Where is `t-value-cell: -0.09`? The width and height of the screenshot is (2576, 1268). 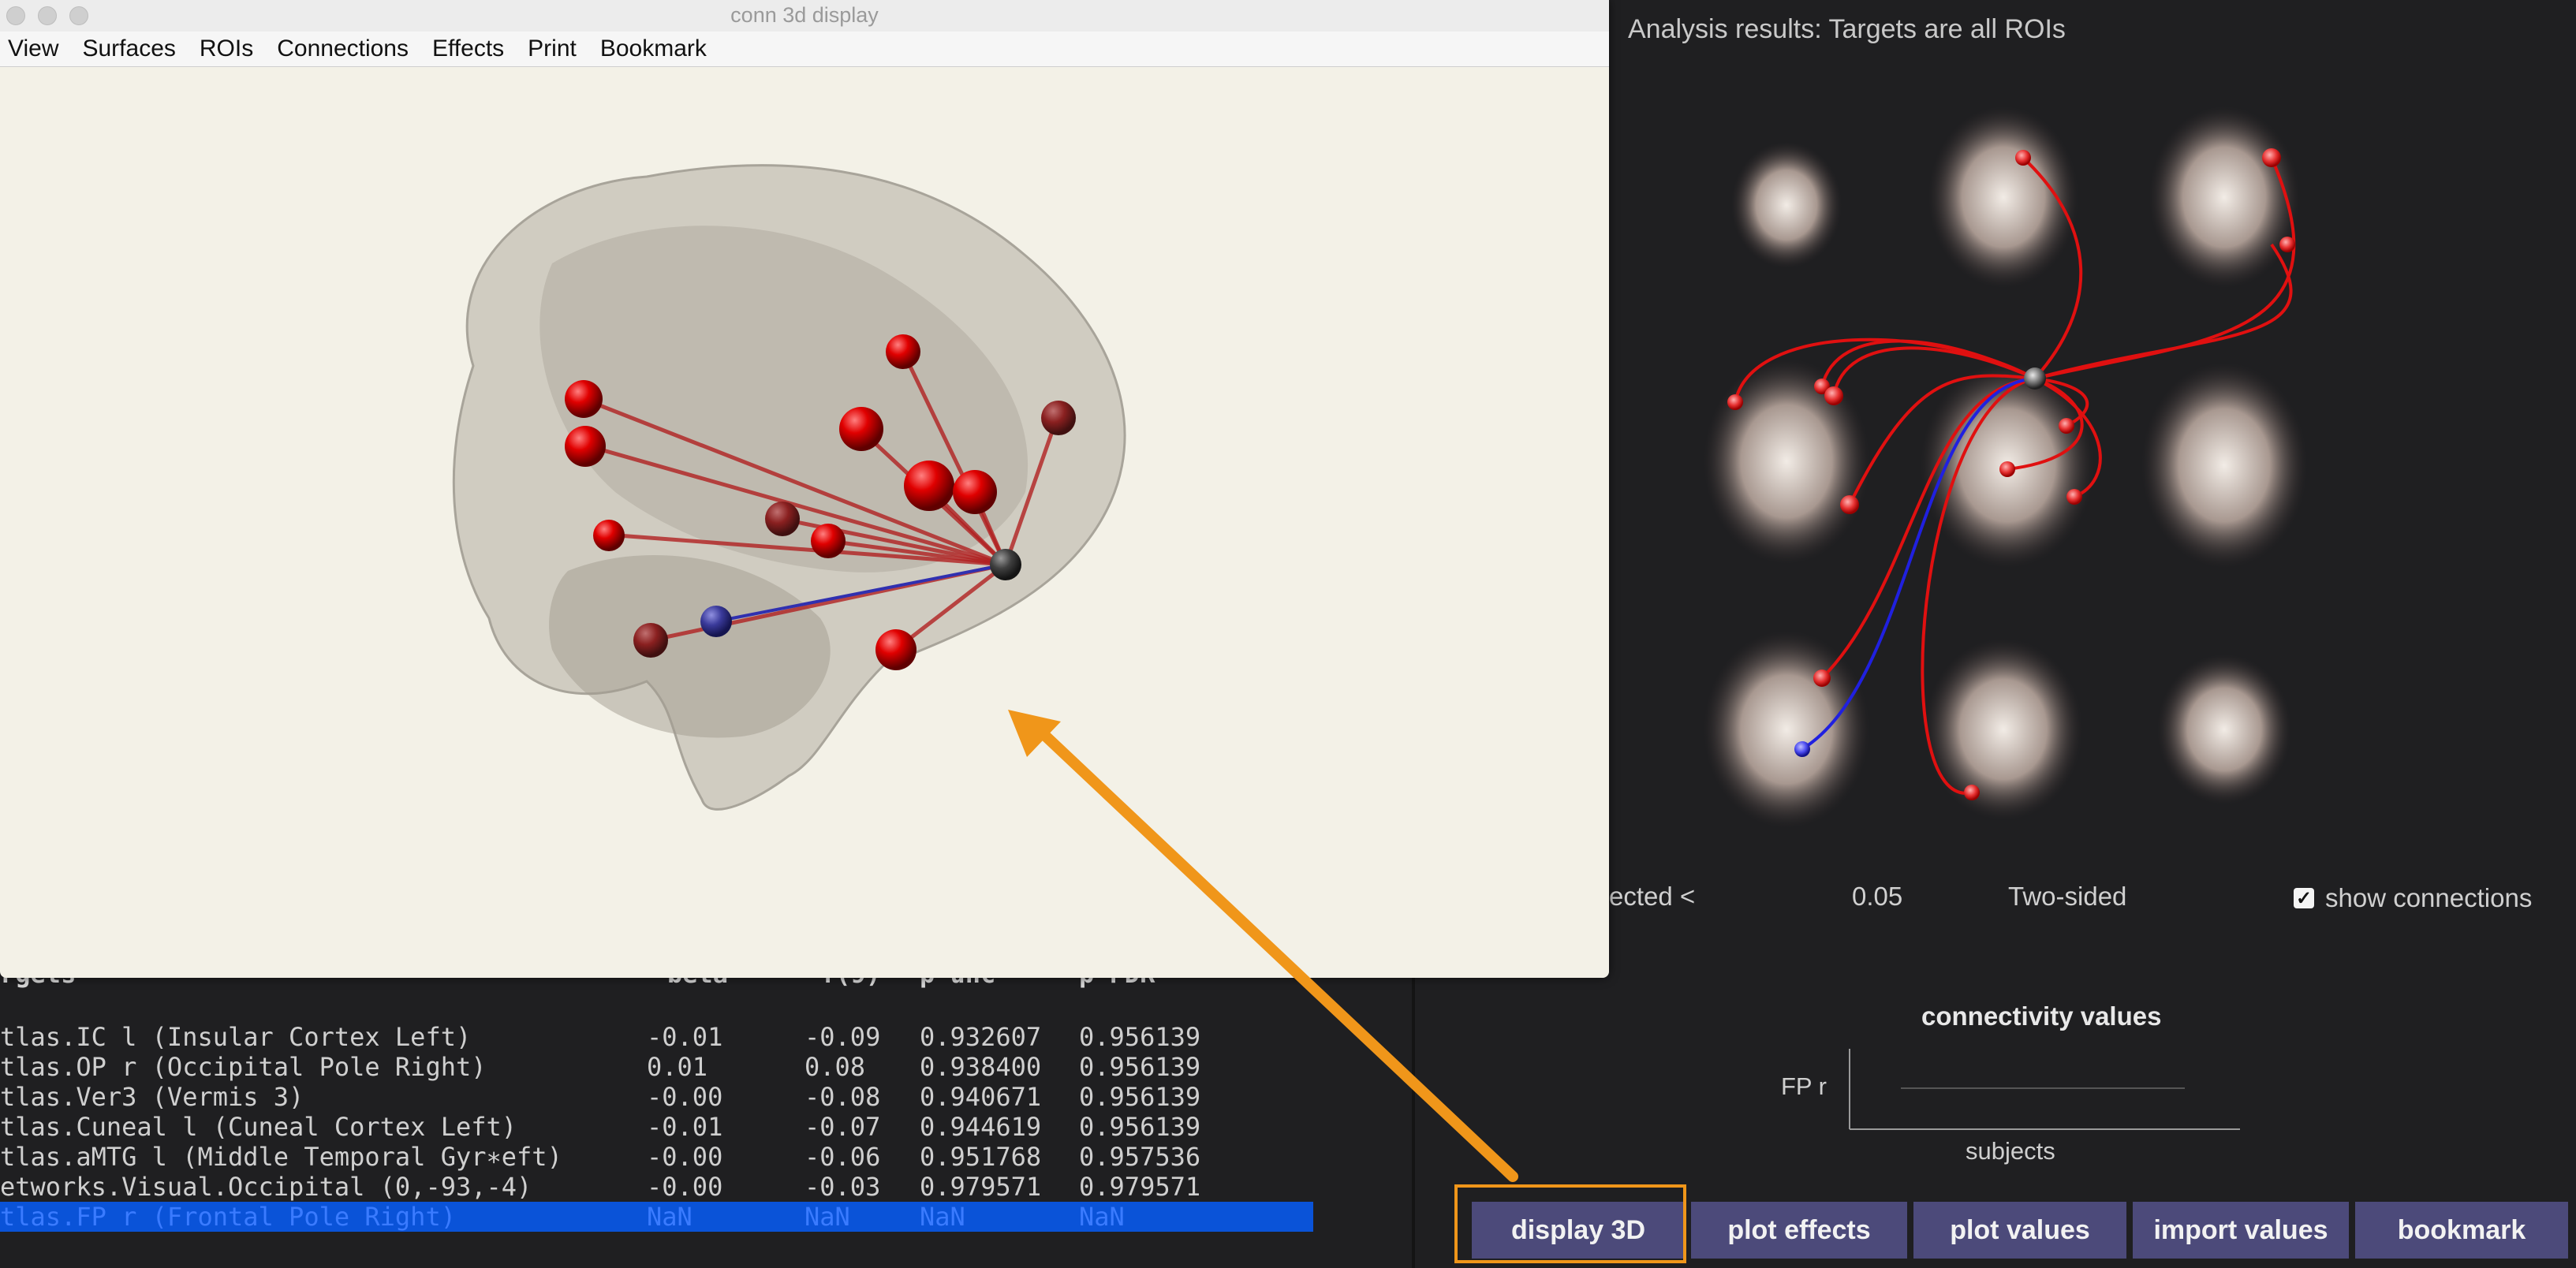
t-value-cell: -0.09 is located at coordinates (843, 1037).